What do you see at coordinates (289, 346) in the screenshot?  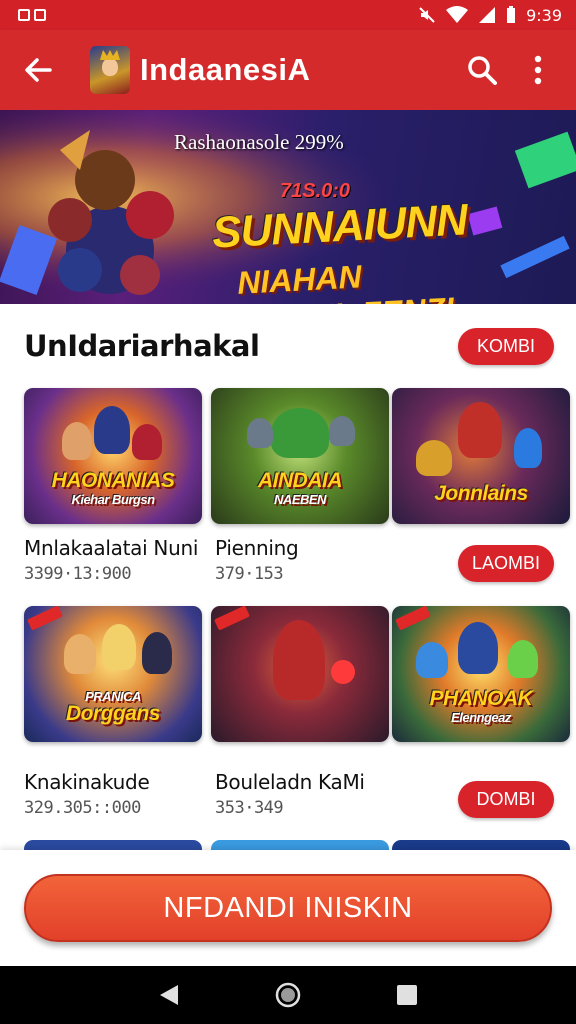 I see `section-header: UnIdariarhakal KOMBI` at bounding box center [289, 346].